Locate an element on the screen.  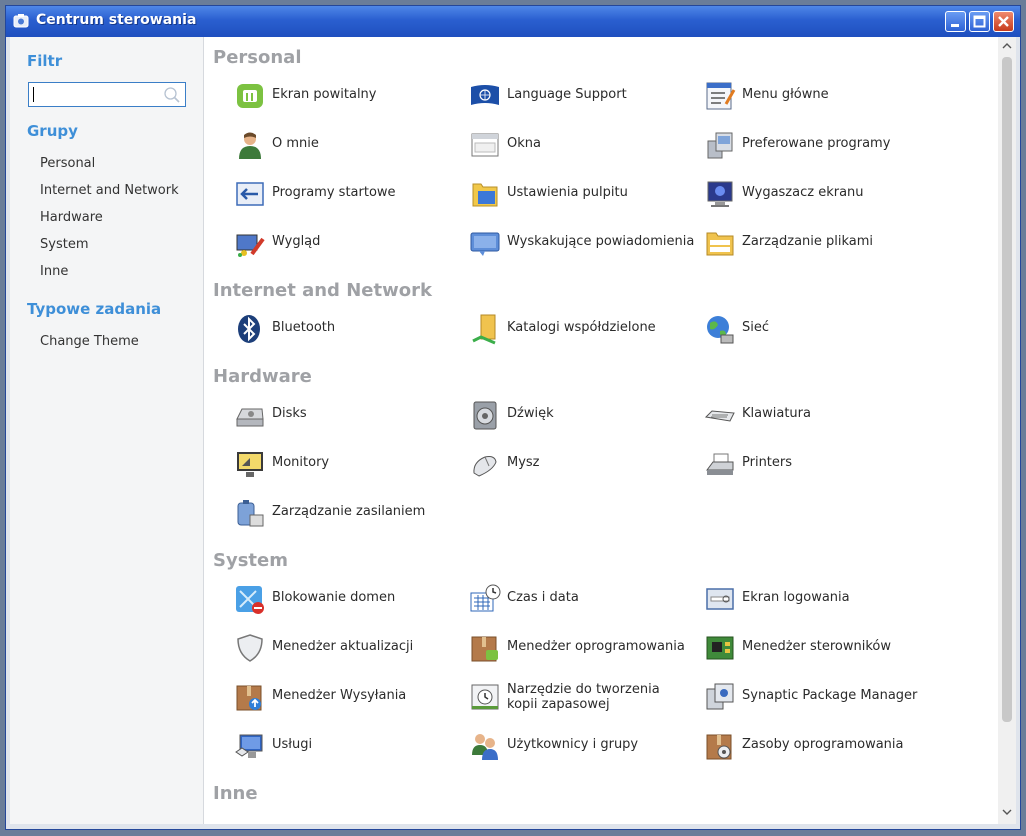
applet-label: Ekran powitalny is located at coordinates (324, 94).